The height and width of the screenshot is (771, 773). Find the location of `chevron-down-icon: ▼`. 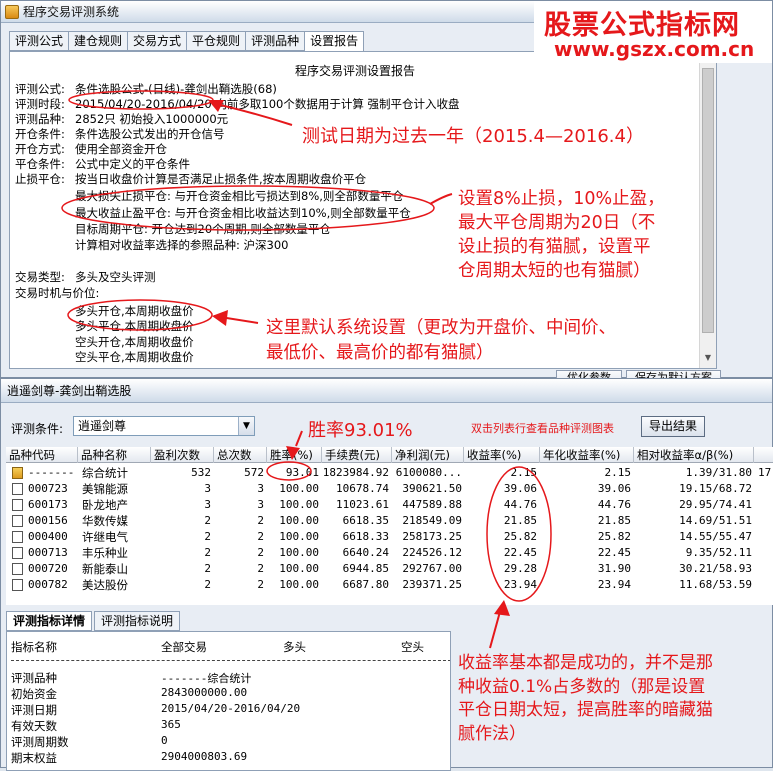

chevron-down-icon: ▼ is located at coordinates (246, 426).